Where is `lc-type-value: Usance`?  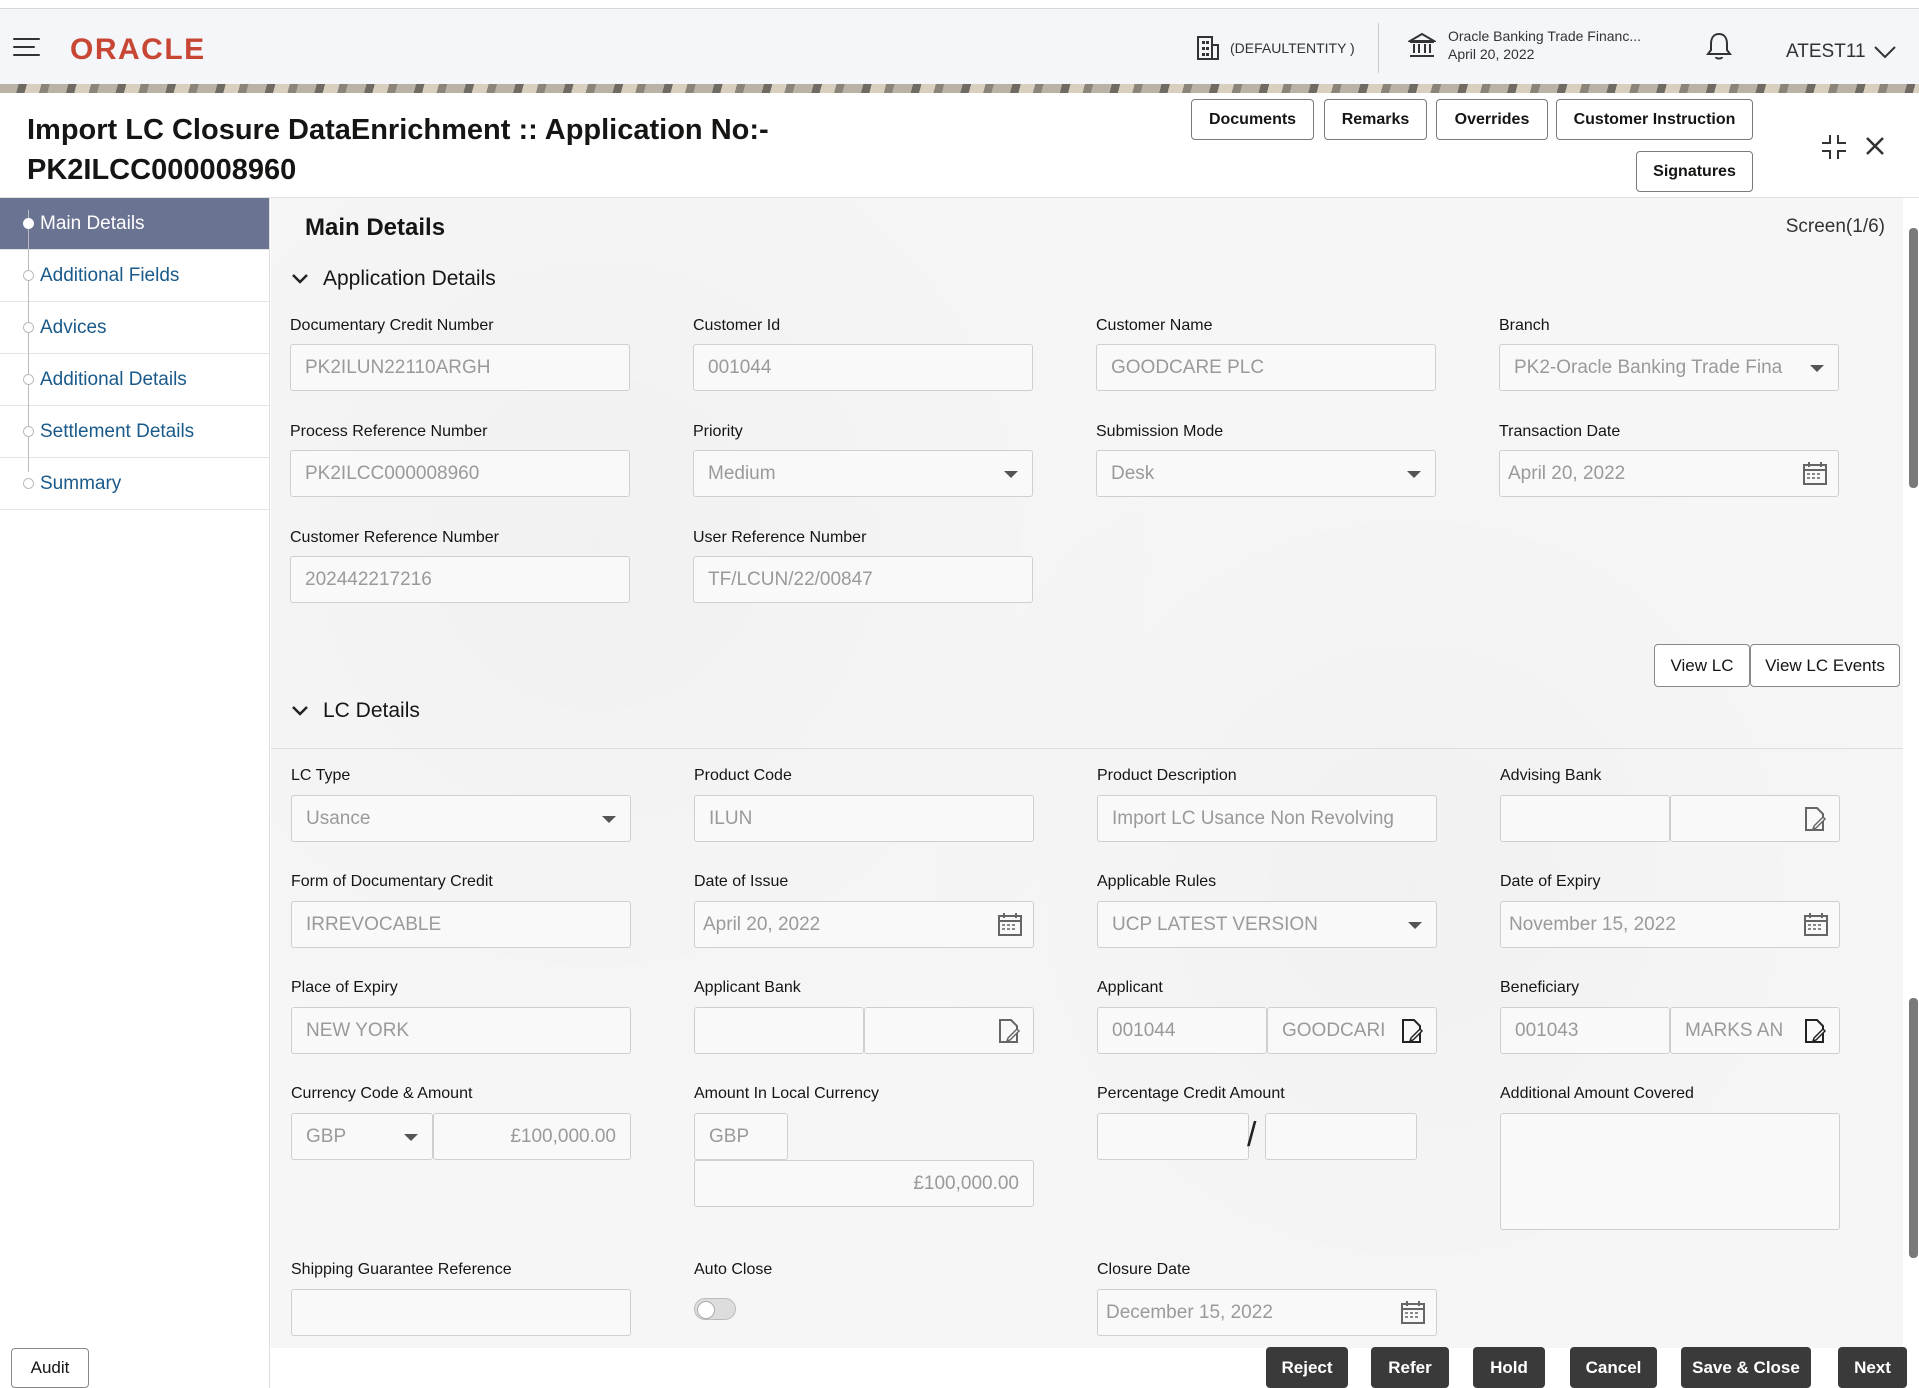 lc-type-value: Usance is located at coordinates (338, 819).